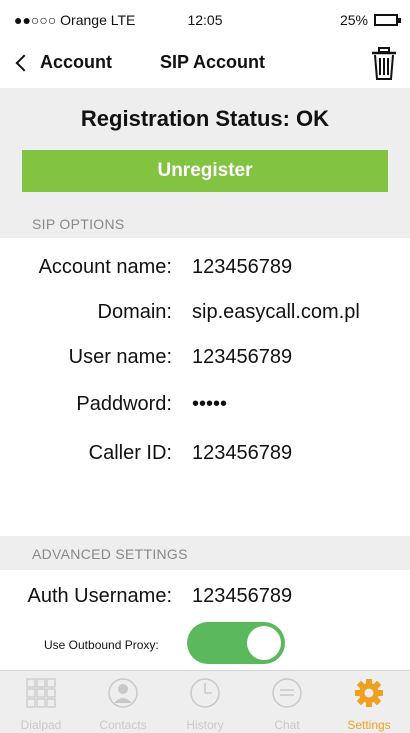 The height and width of the screenshot is (733, 410). What do you see at coordinates (130, 453) in the screenshot?
I see `field-label: Caller ID:` at bounding box center [130, 453].